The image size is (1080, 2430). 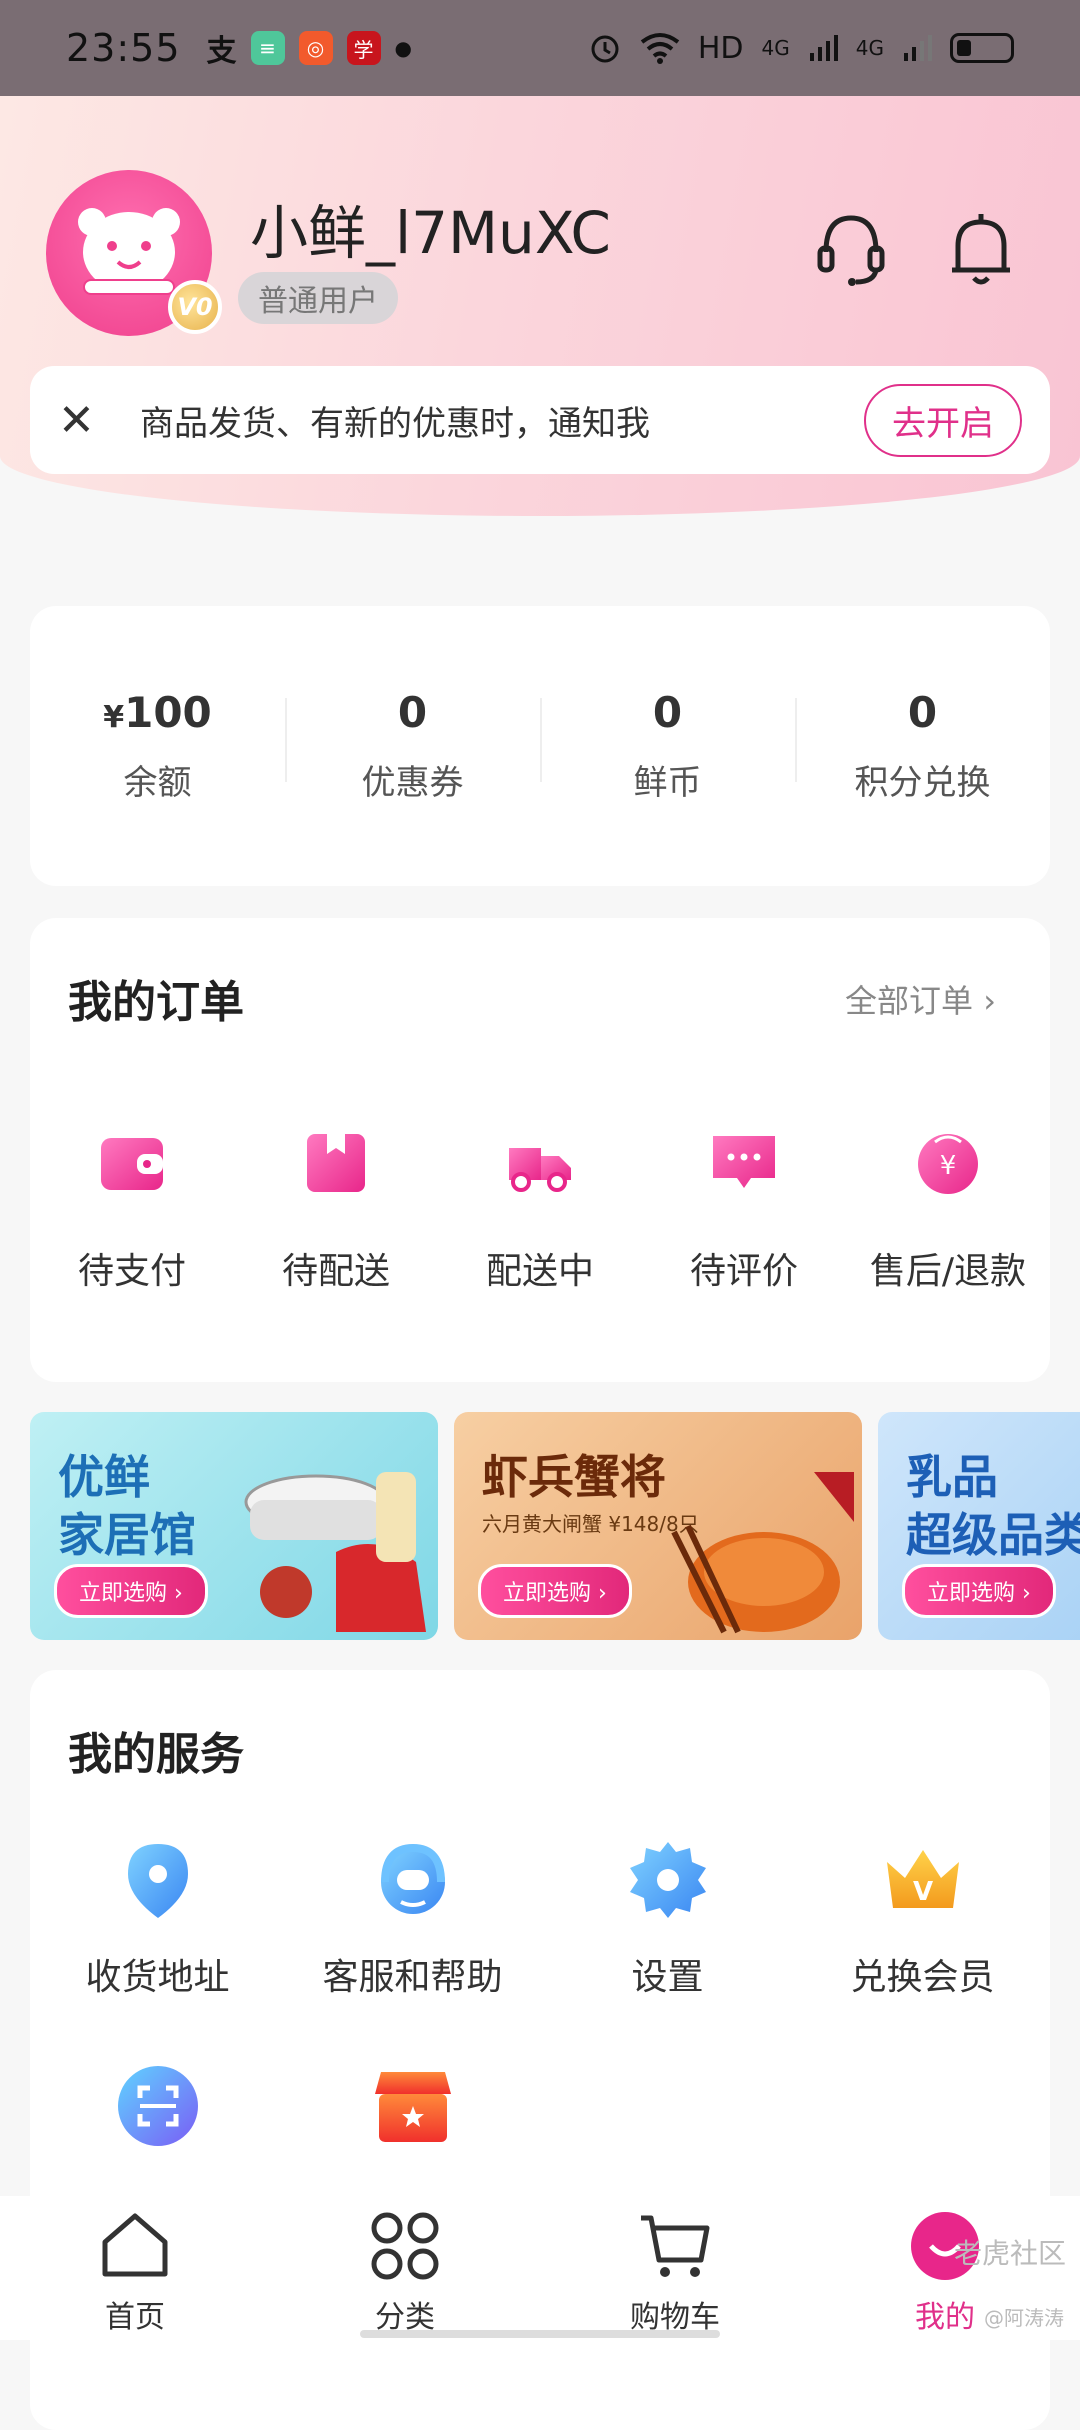 I want to click on tab-home: 首页, so click(x=135, y=2268).